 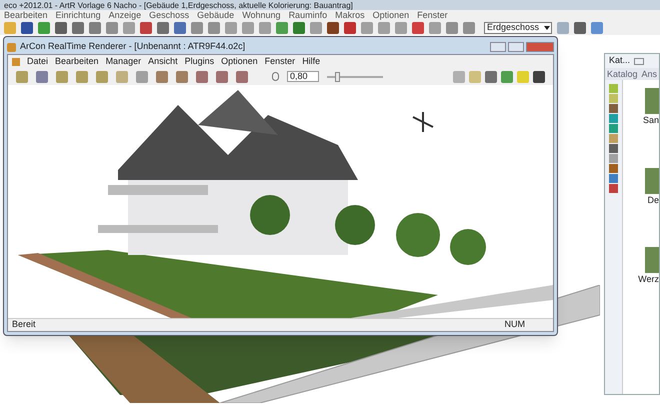 I want to click on catalog-item-label: San, so click(x=650, y=120).